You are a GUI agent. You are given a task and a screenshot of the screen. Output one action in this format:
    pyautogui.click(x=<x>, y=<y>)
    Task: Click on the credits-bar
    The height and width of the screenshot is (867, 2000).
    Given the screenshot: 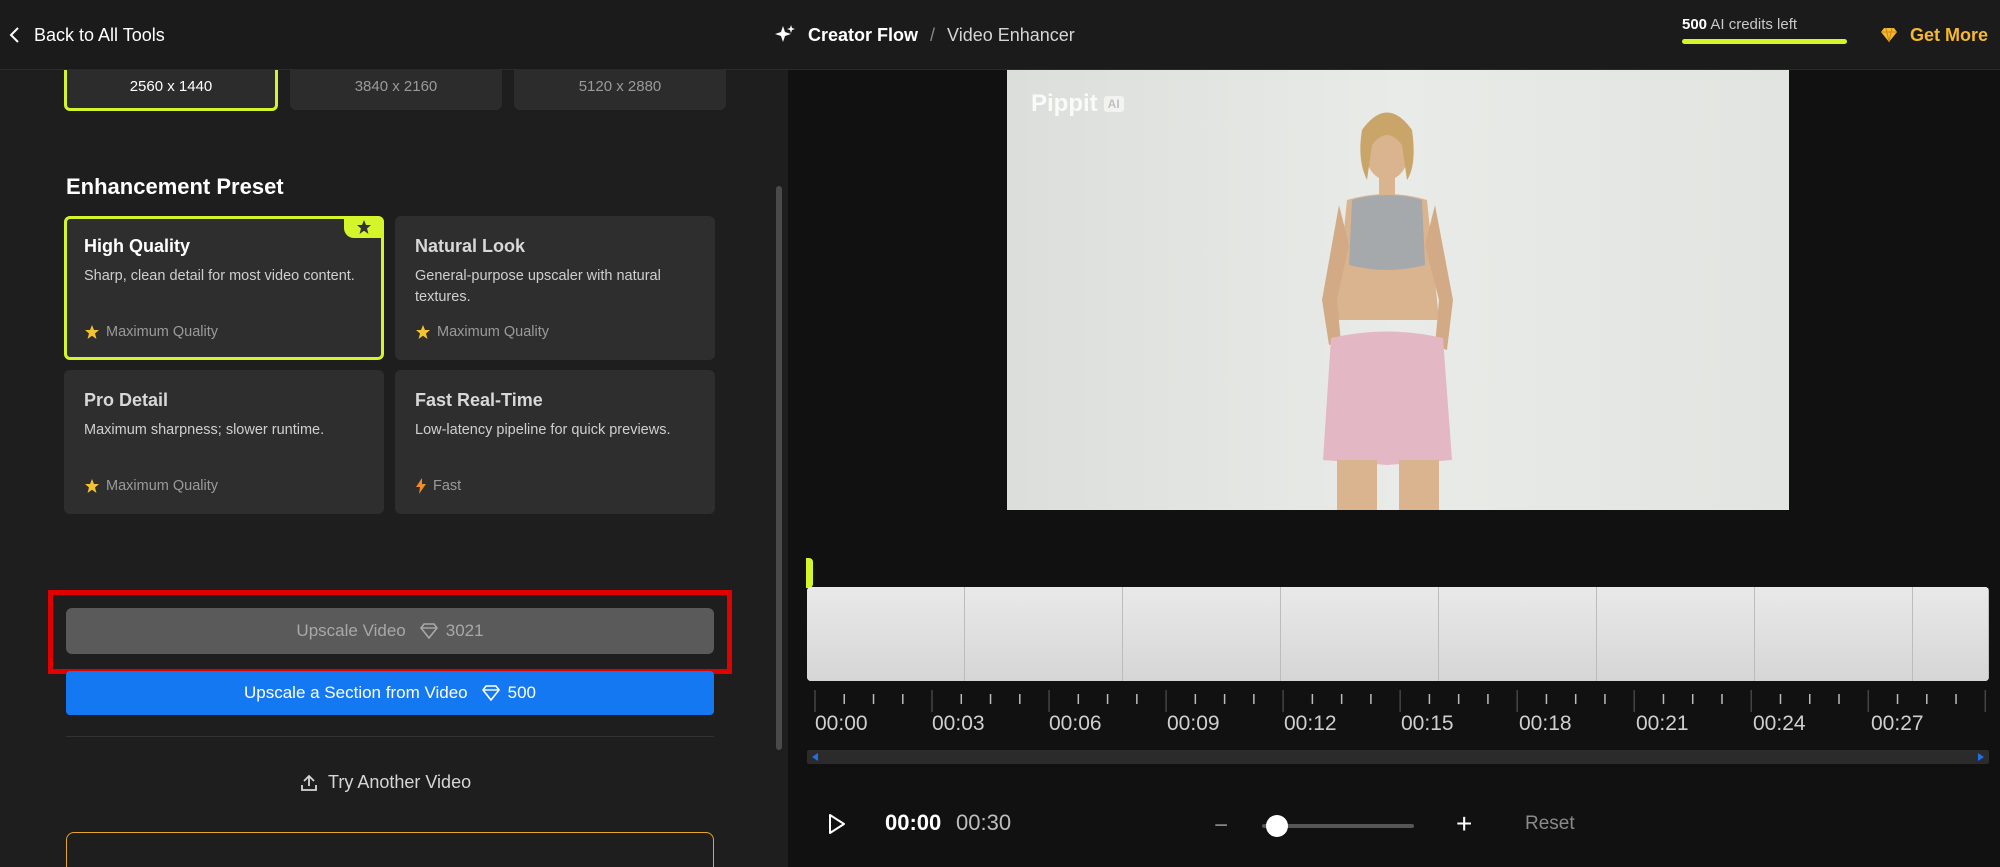 What is the action you would take?
    pyautogui.click(x=1764, y=41)
    